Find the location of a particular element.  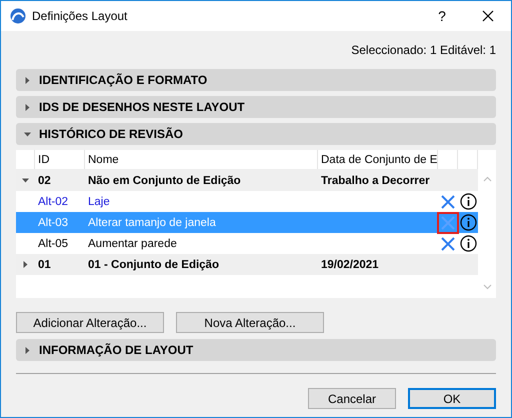

close-icon is located at coordinates (488, 16).